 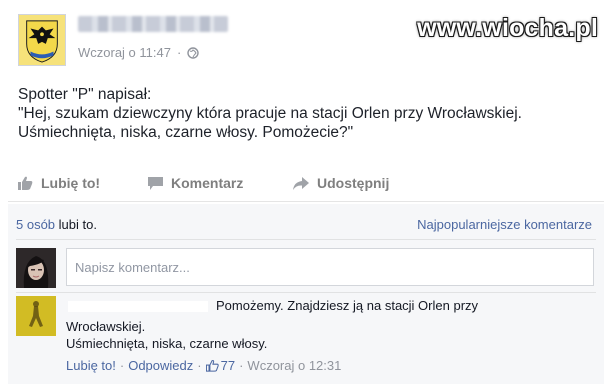 What do you see at coordinates (36, 316) in the screenshot?
I see `commenter-avatar` at bounding box center [36, 316].